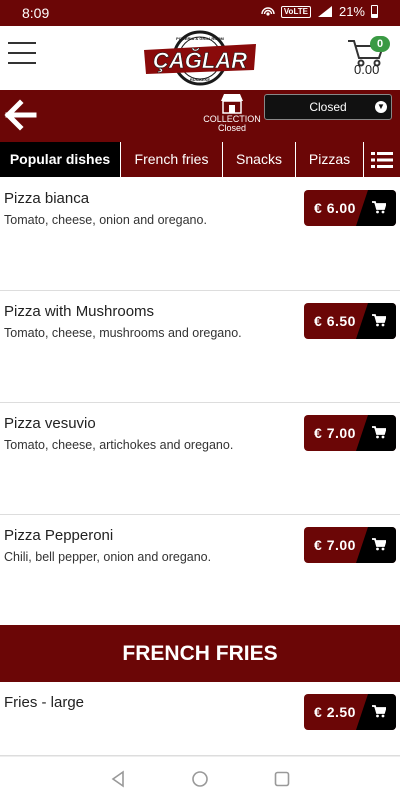 The height and width of the screenshot is (800, 400). I want to click on cart-total: 0.00, so click(367, 69).